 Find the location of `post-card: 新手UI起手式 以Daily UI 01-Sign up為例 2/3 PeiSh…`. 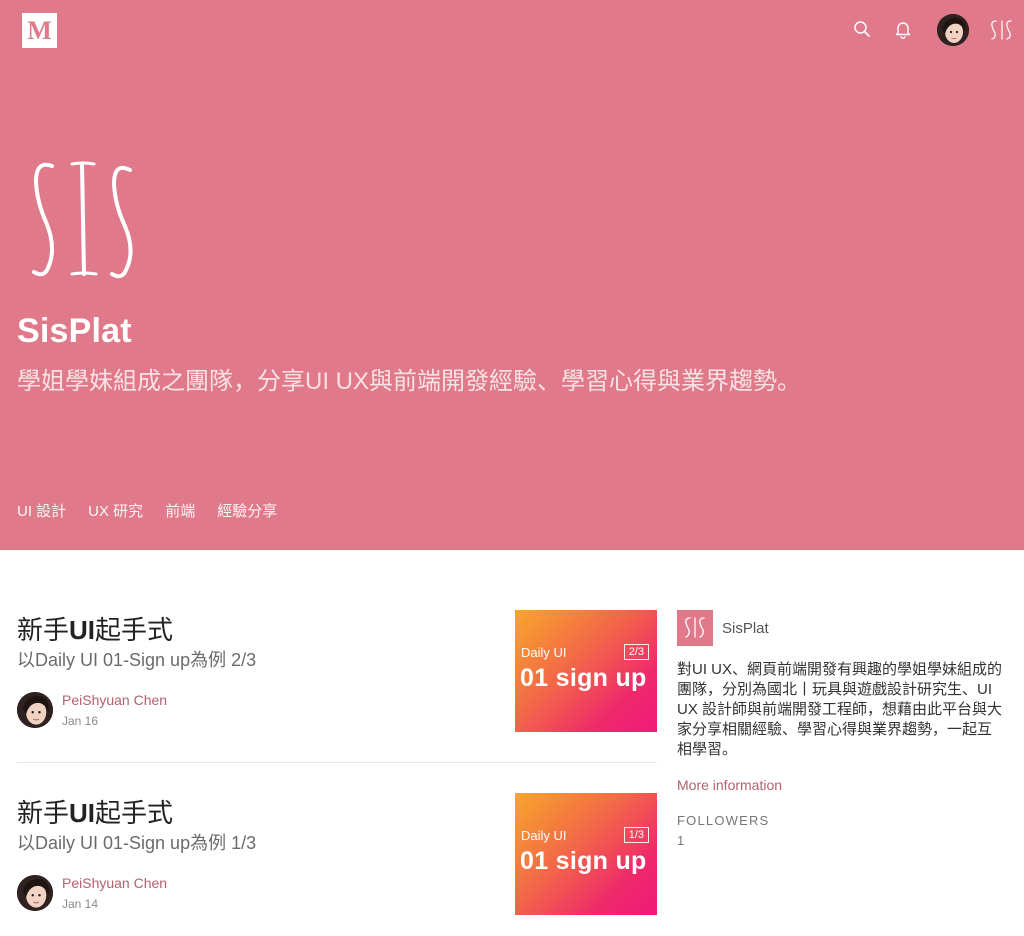

post-card: 新手UI起手式 以Daily UI 01-Sign up為例 2/3 PeiSh… is located at coordinates (337, 685).